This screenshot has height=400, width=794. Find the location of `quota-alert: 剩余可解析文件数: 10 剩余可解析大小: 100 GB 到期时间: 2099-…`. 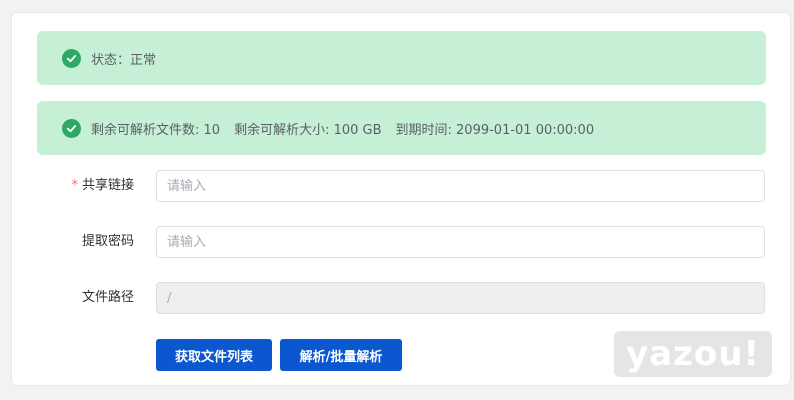

quota-alert: 剩余可解析文件数: 10 剩余可解析大小: 100 GB 到期时间: 2099-… is located at coordinates (401, 128).